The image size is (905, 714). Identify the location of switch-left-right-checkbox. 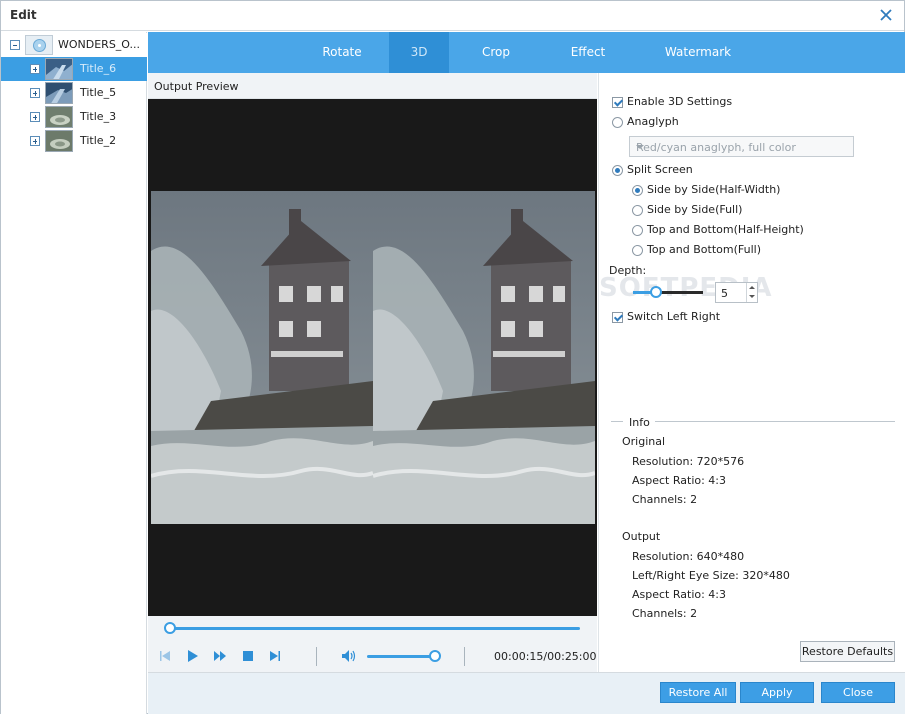
(617, 317).